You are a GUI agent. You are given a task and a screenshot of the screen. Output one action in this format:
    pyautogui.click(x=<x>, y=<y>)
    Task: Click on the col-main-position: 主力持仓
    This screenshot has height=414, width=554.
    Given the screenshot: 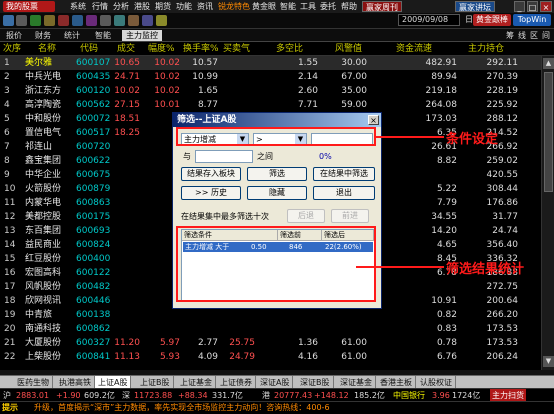 What is the action you would take?
    pyautogui.click(x=486, y=49)
    